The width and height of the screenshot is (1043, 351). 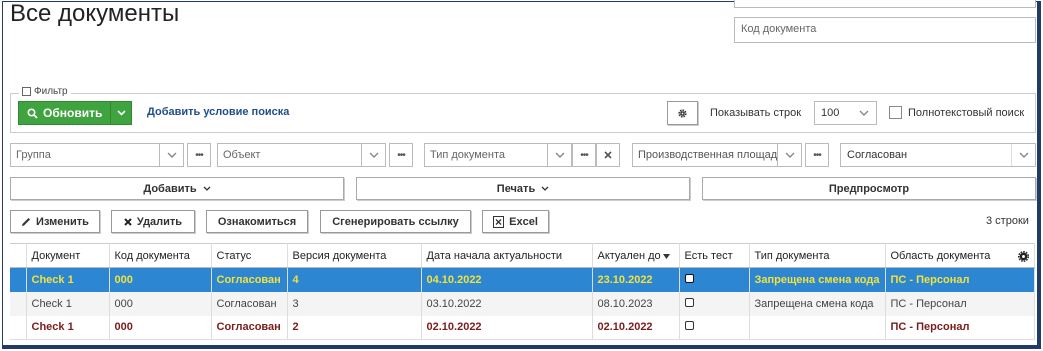 What do you see at coordinates (516, 188) in the screenshot?
I see `print-label: Печать` at bounding box center [516, 188].